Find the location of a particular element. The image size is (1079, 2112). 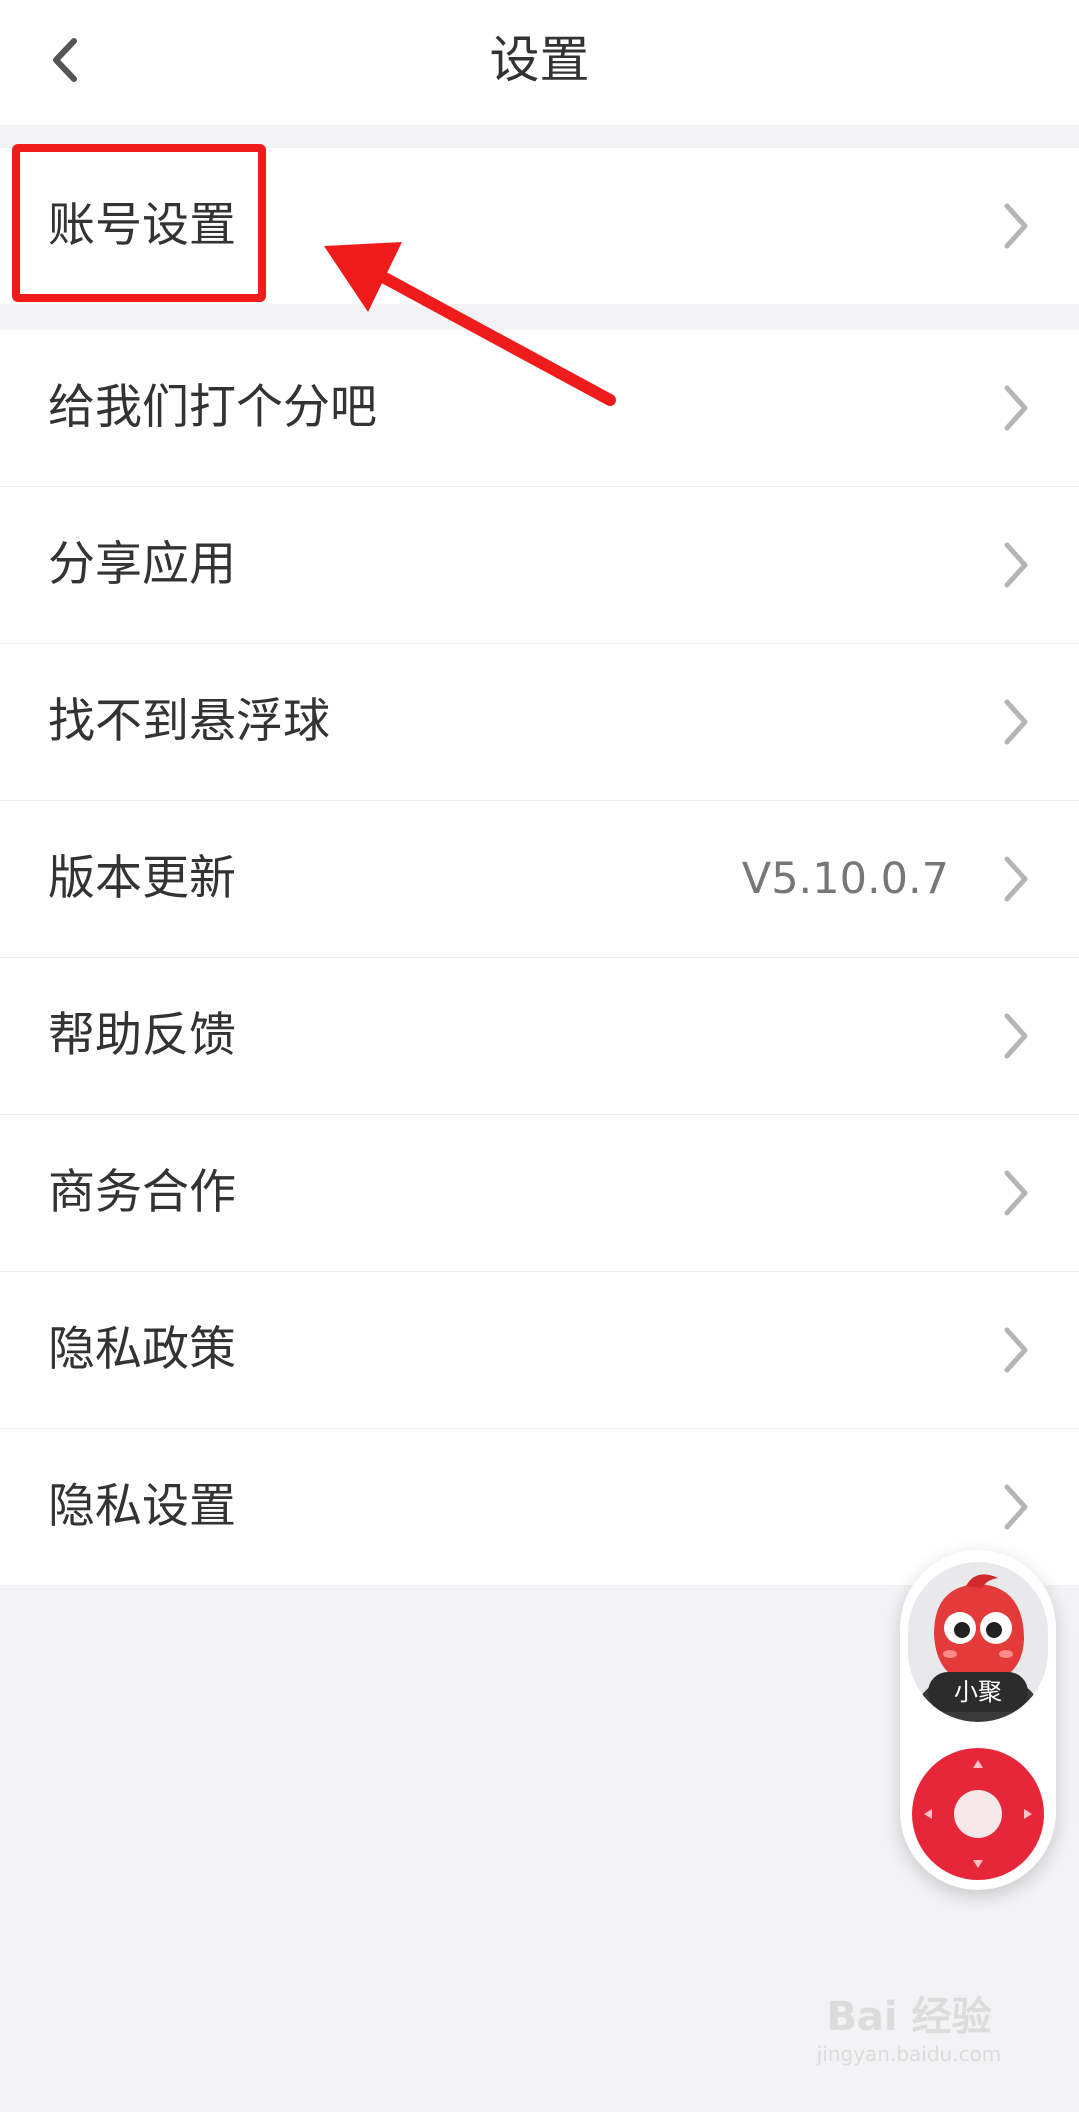

page-title: 设置 is located at coordinates (539, 60).